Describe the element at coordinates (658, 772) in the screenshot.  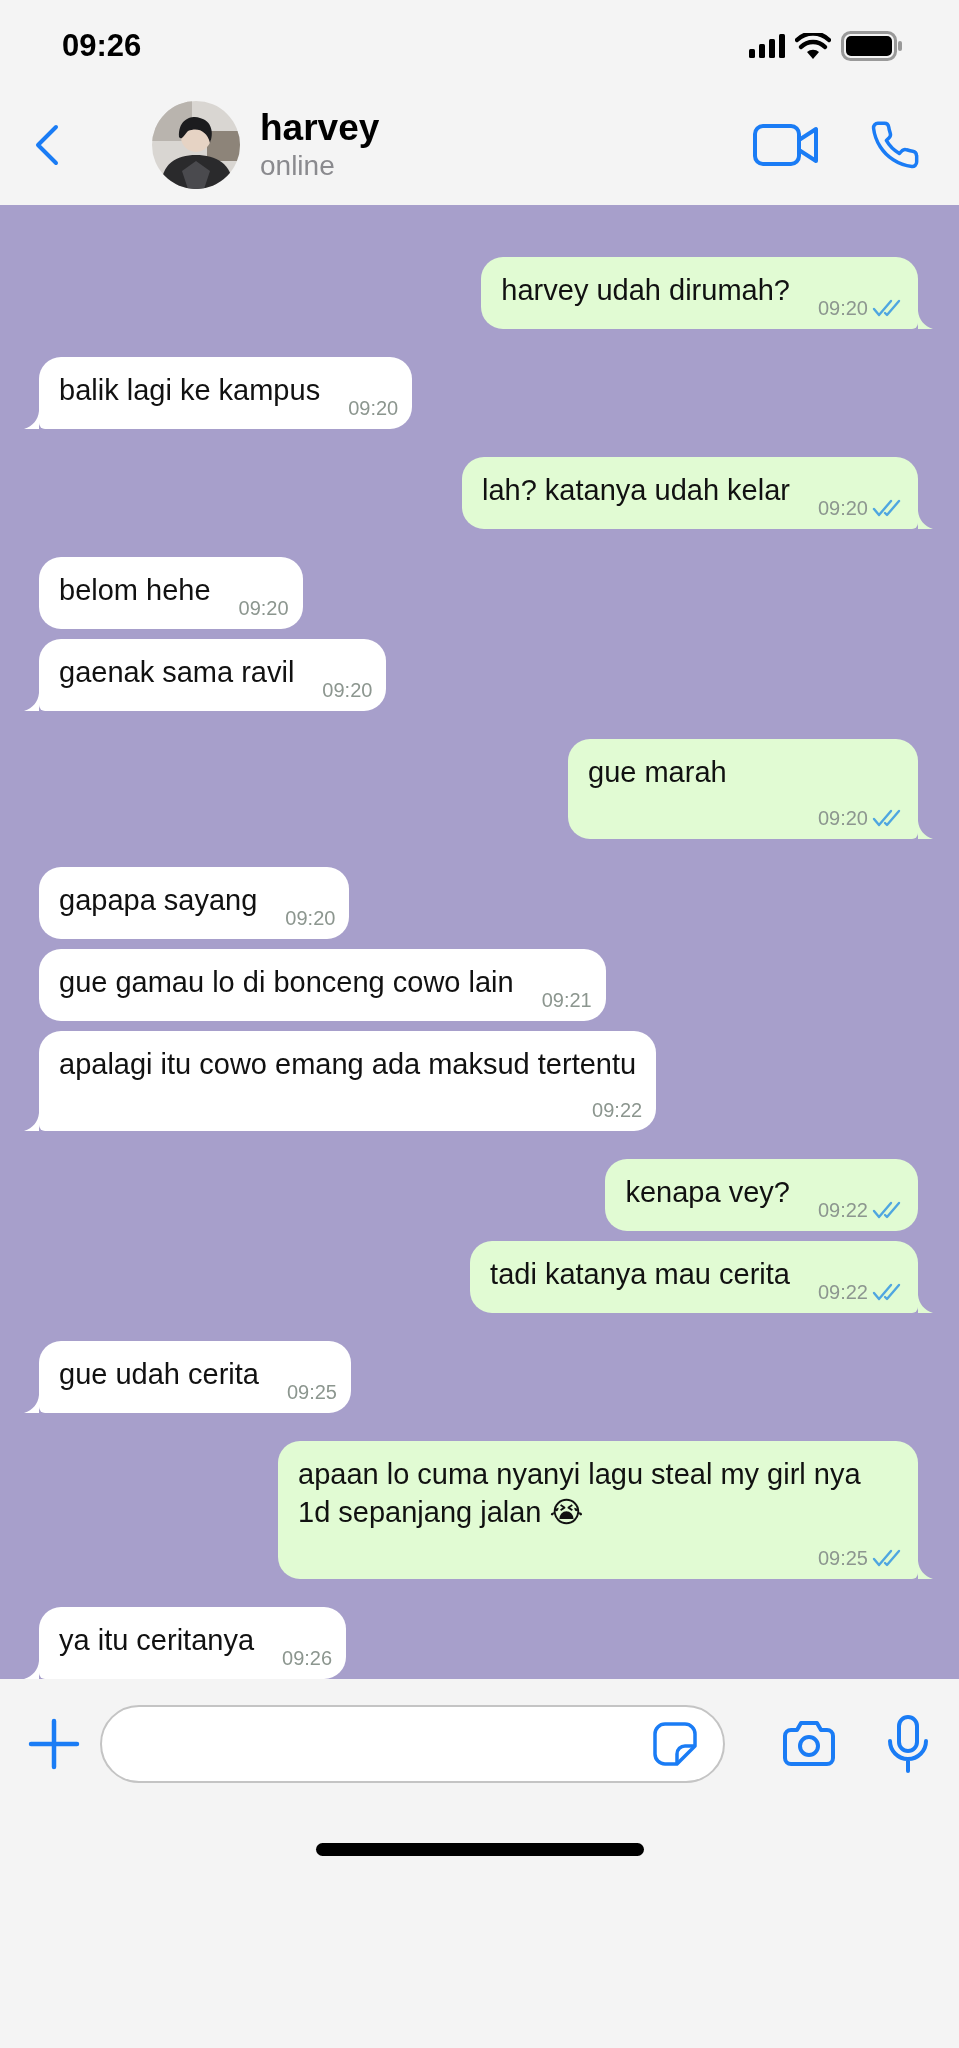
I see `message-text: gue marah` at that location.